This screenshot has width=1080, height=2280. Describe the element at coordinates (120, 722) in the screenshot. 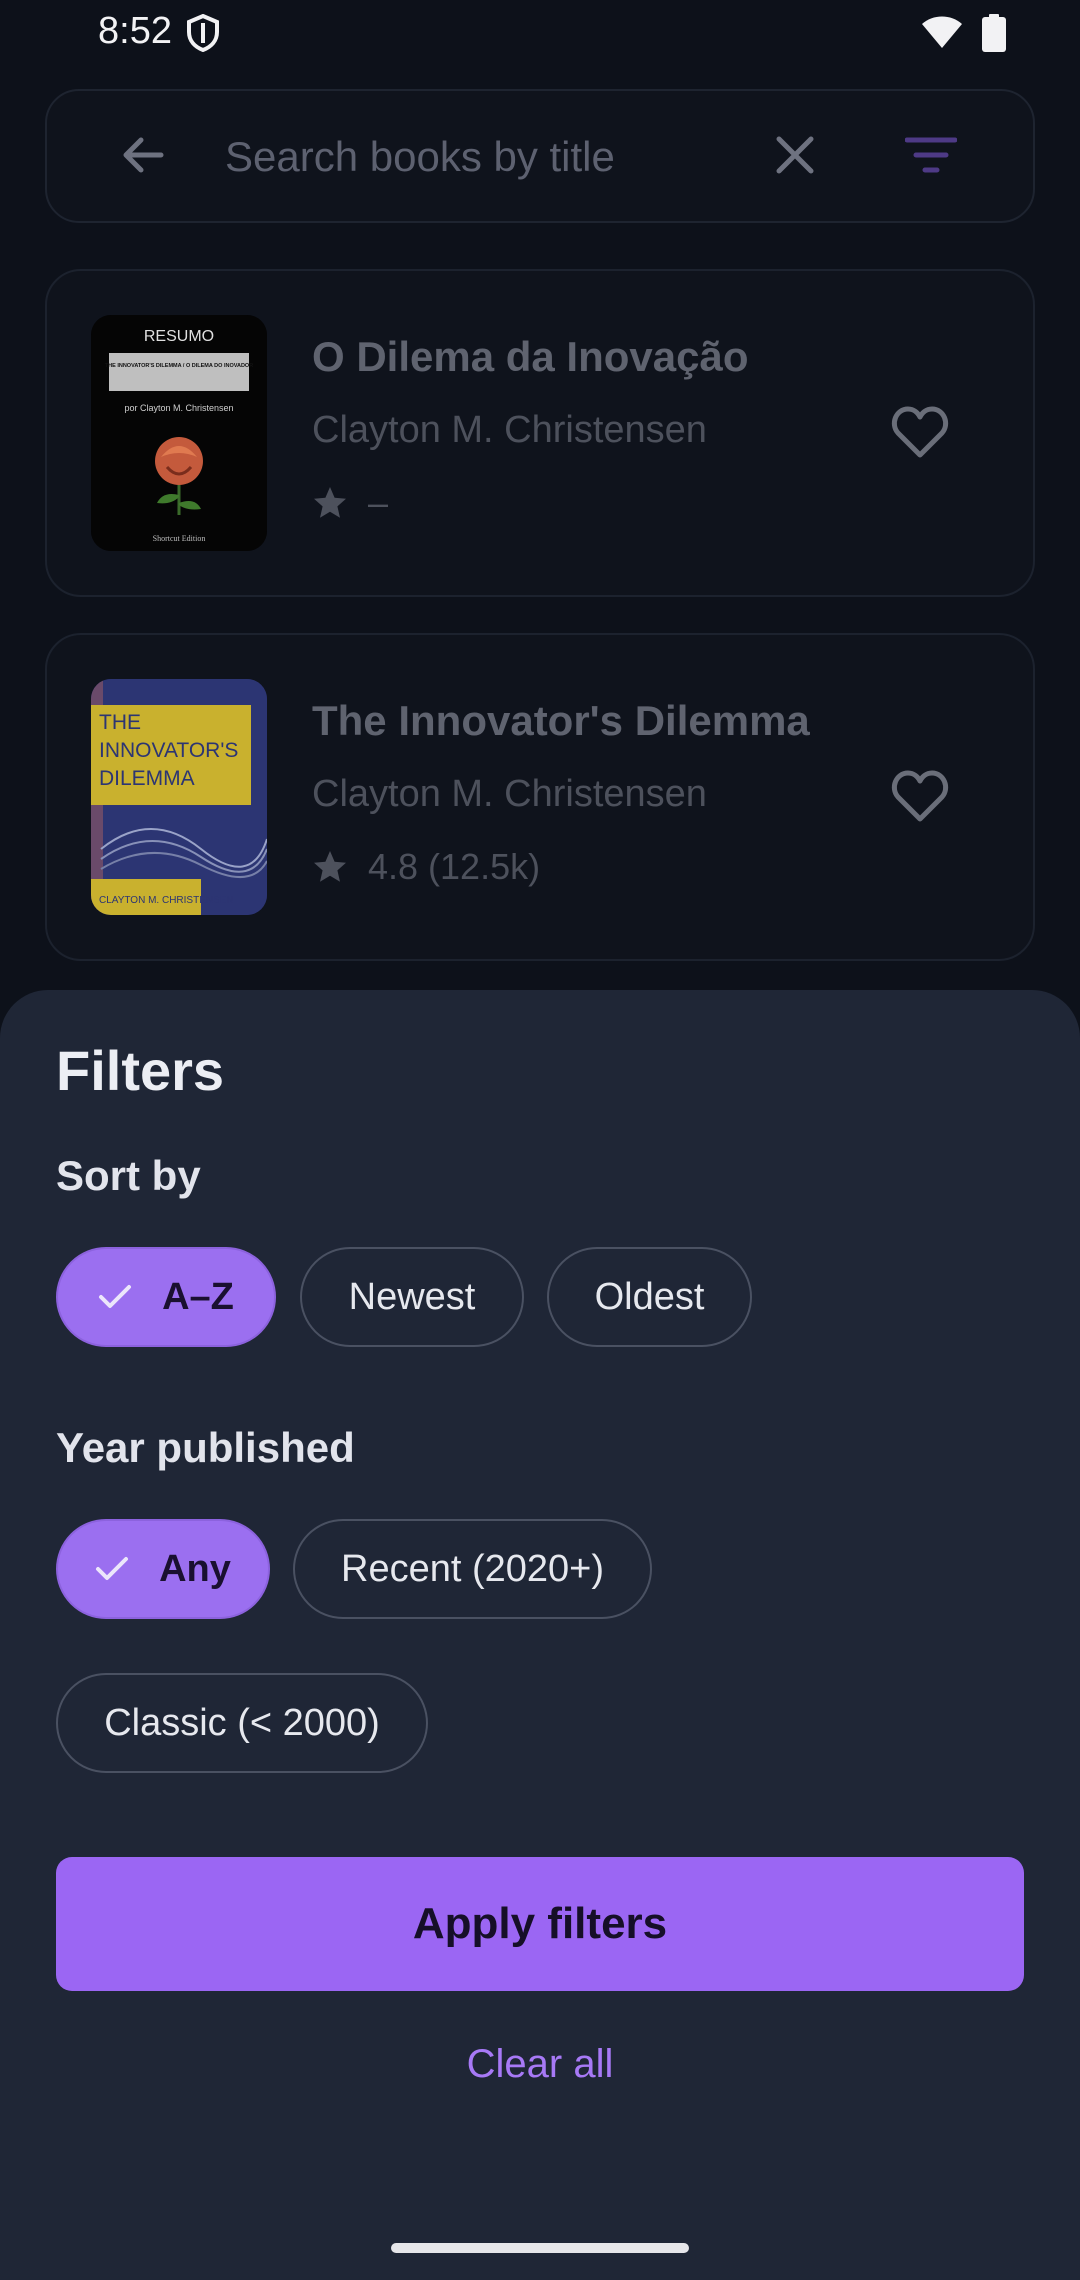

I see `cover-line-1: THE` at that location.